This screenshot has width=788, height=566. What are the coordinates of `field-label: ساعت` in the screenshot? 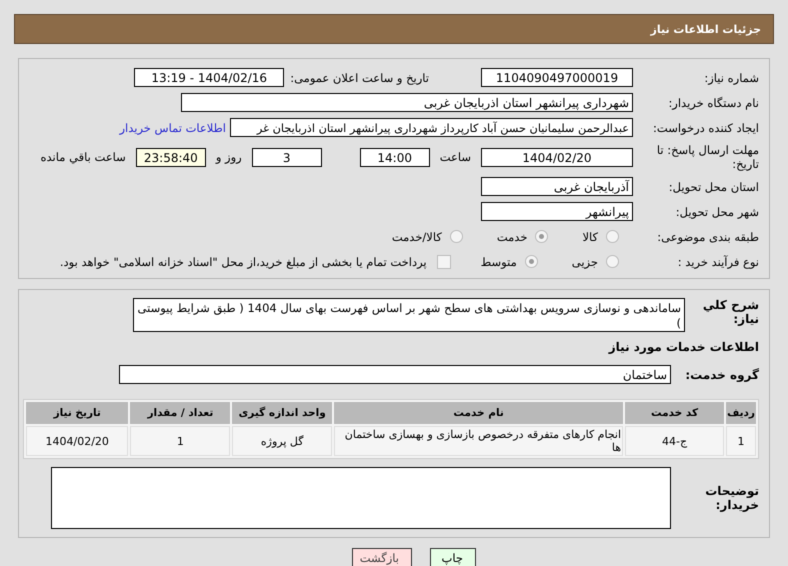 It's located at (455, 157).